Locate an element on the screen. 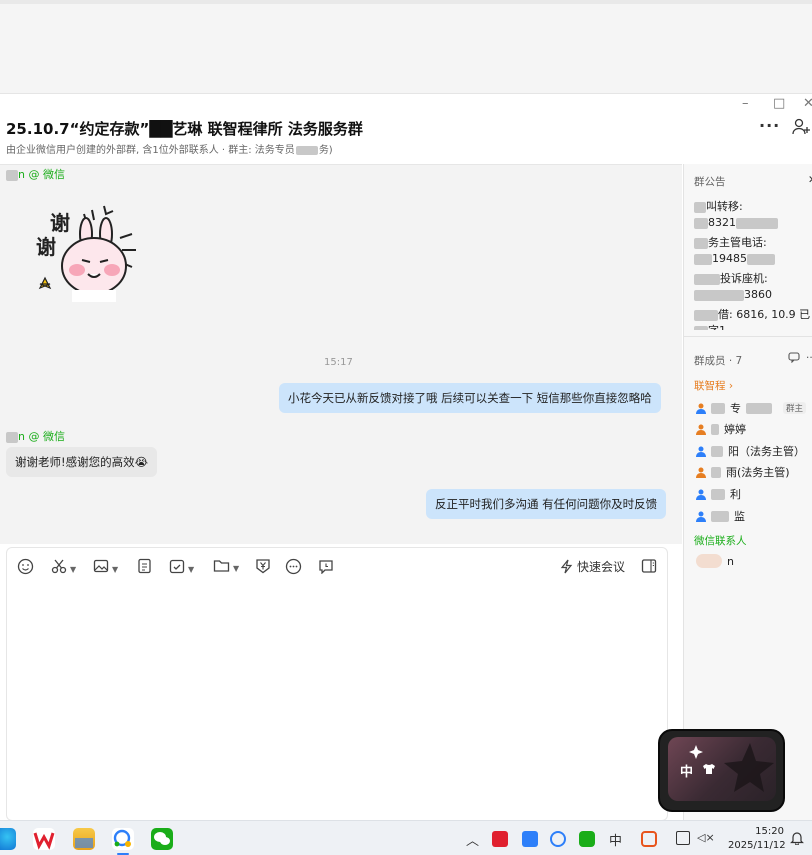 This screenshot has height=855, width=812. system-clock: 15:20 2025/11/12 is located at coordinates (757, 839).